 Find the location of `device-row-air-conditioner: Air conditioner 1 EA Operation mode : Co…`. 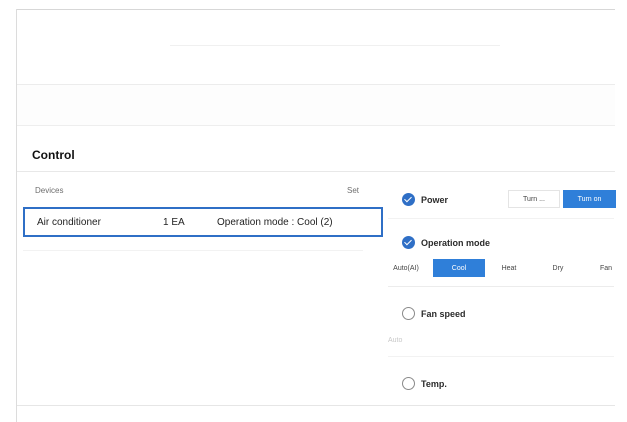

device-row-air-conditioner: Air conditioner 1 EA Operation mode : Co… is located at coordinates (203, 222).